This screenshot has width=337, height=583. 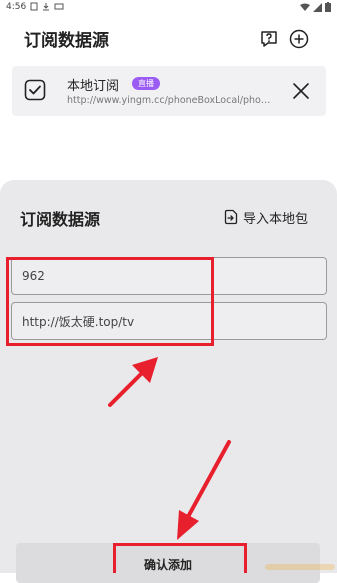 What do you see at coordinates (328, 7) in the screenshot?
I see `battery-icon` at bounding box center [328, 7].